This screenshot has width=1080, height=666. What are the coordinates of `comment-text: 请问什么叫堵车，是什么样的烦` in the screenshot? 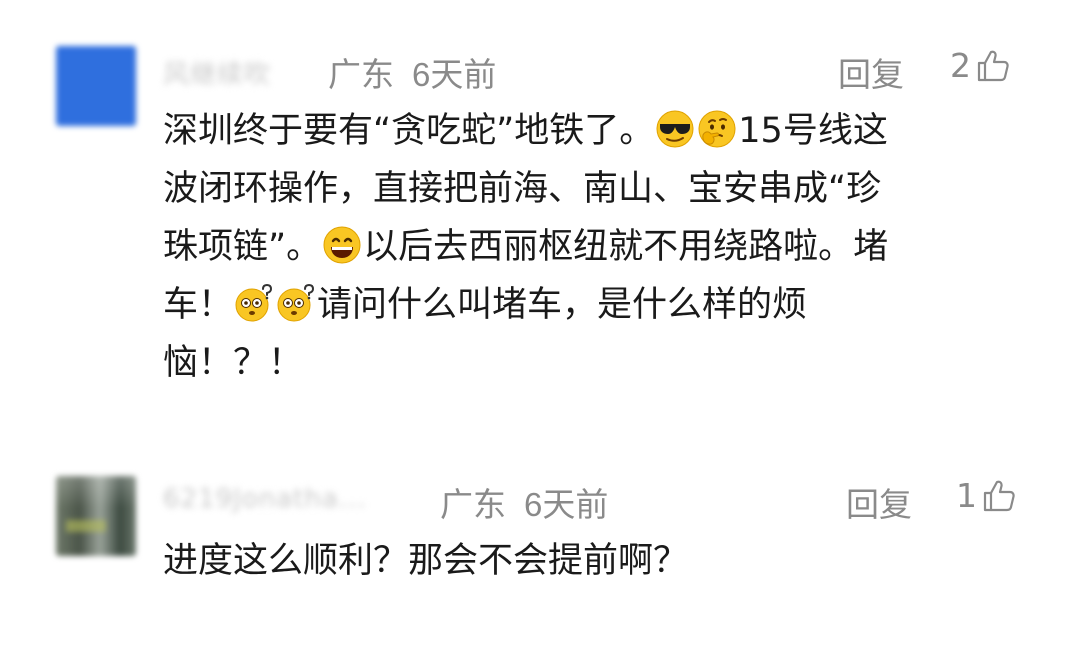 It's located at (562, 305).